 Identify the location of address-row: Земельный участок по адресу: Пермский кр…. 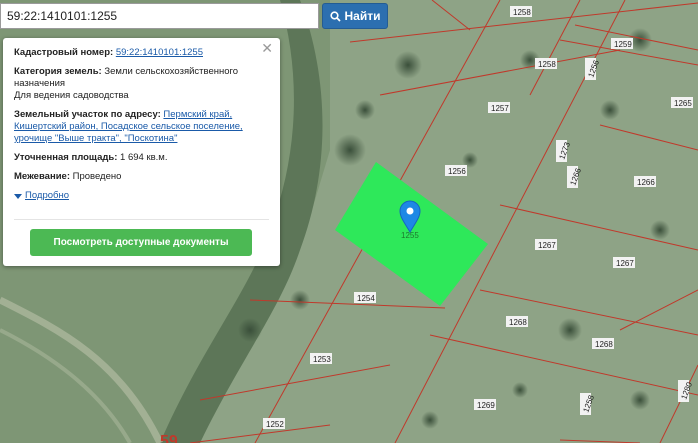
(142, 127).